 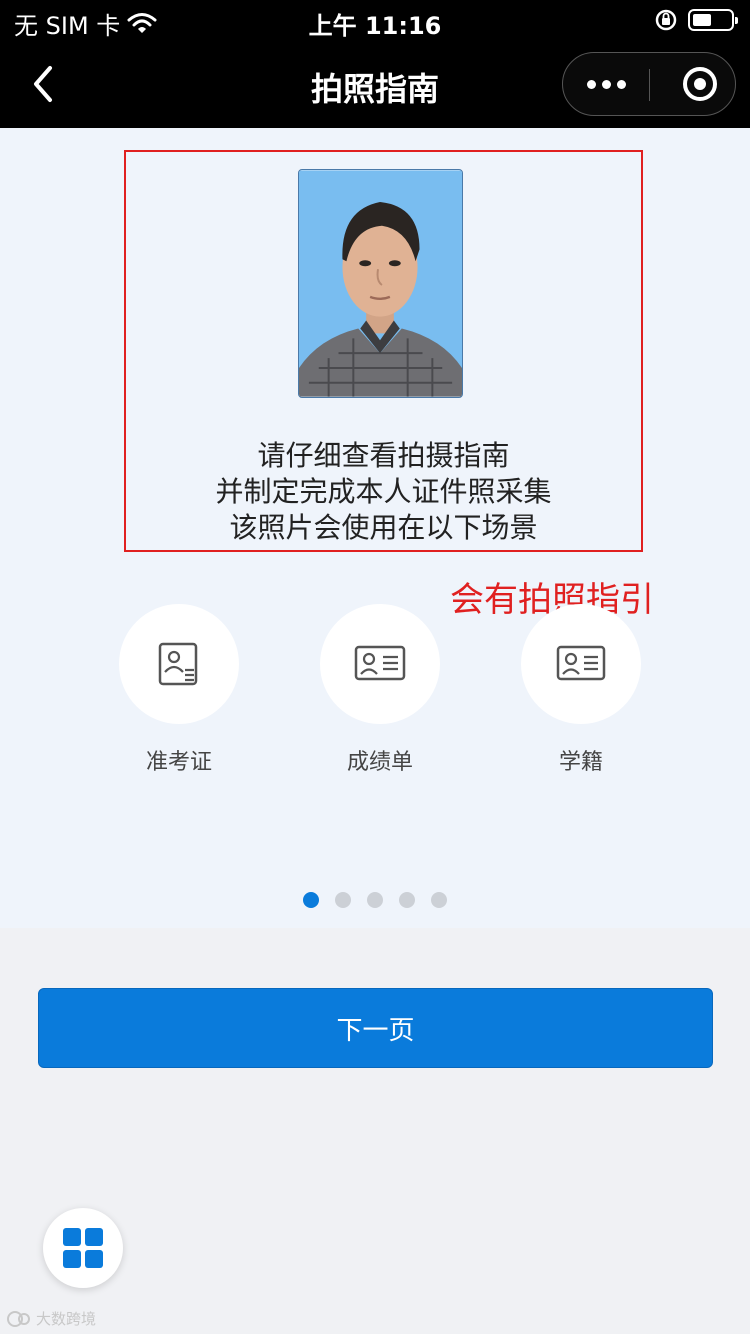 I want to click on next-page-button: 下一页, so click(x=375, y=1028).